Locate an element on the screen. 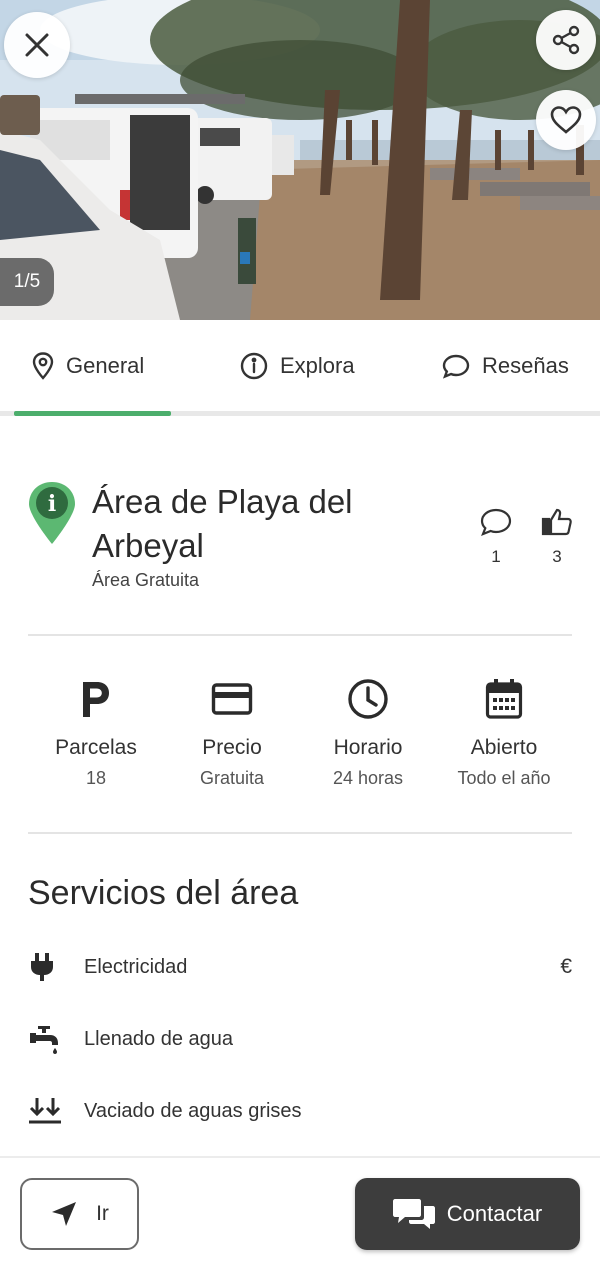 The width and height of the screenshot is (600, 1266). calendar-icon is located at coordinates (504, 699).